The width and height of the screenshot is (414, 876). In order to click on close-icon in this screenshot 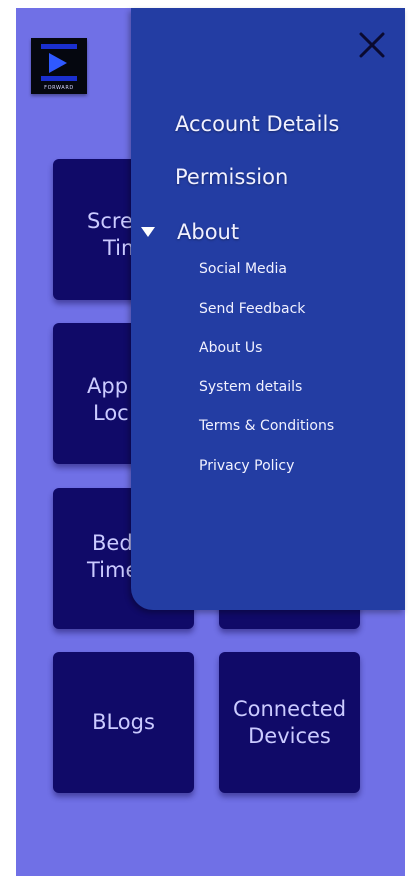, I will do `click(372, 45)`.